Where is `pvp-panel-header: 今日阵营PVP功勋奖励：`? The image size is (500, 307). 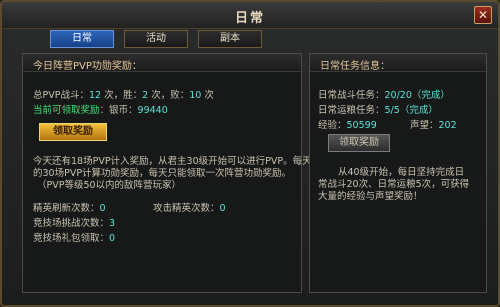
pvp-panel-header: 今日阵营PVP功勋奖励： is located at coordinates (162, 63).